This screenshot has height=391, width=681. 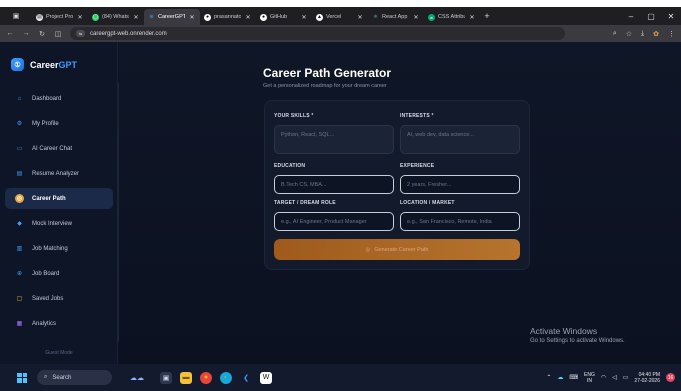 I want to click on tab-menu-icon: ▣, so click(x=16, y=16).